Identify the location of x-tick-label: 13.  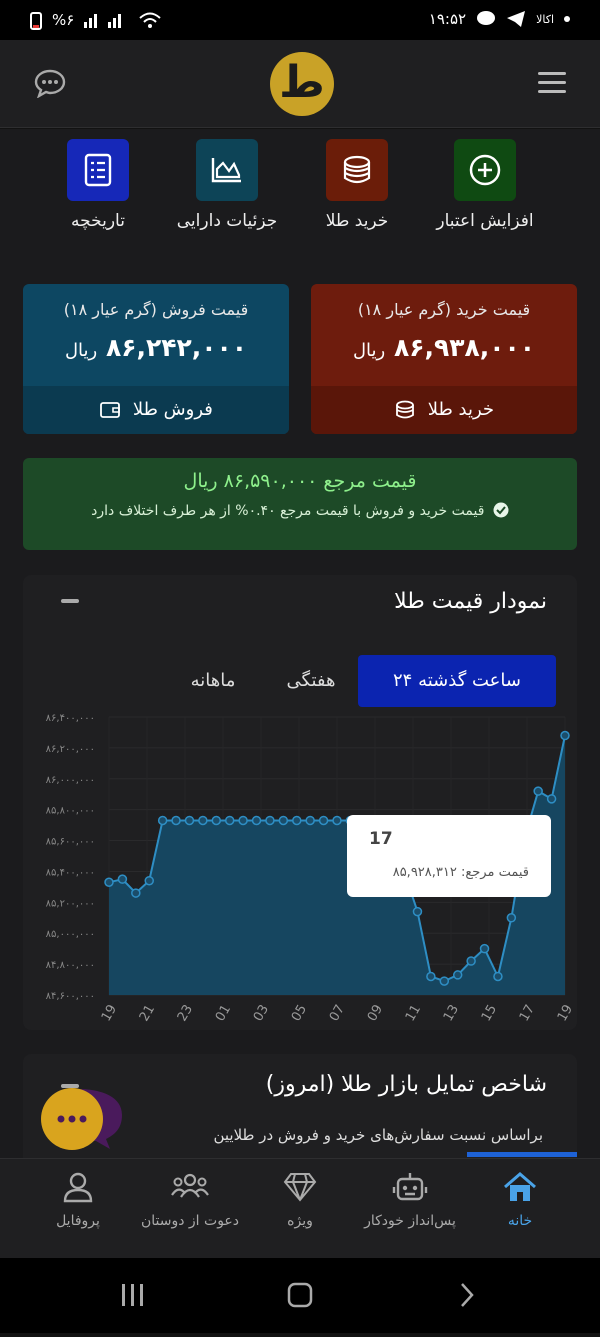
(451, 1013).